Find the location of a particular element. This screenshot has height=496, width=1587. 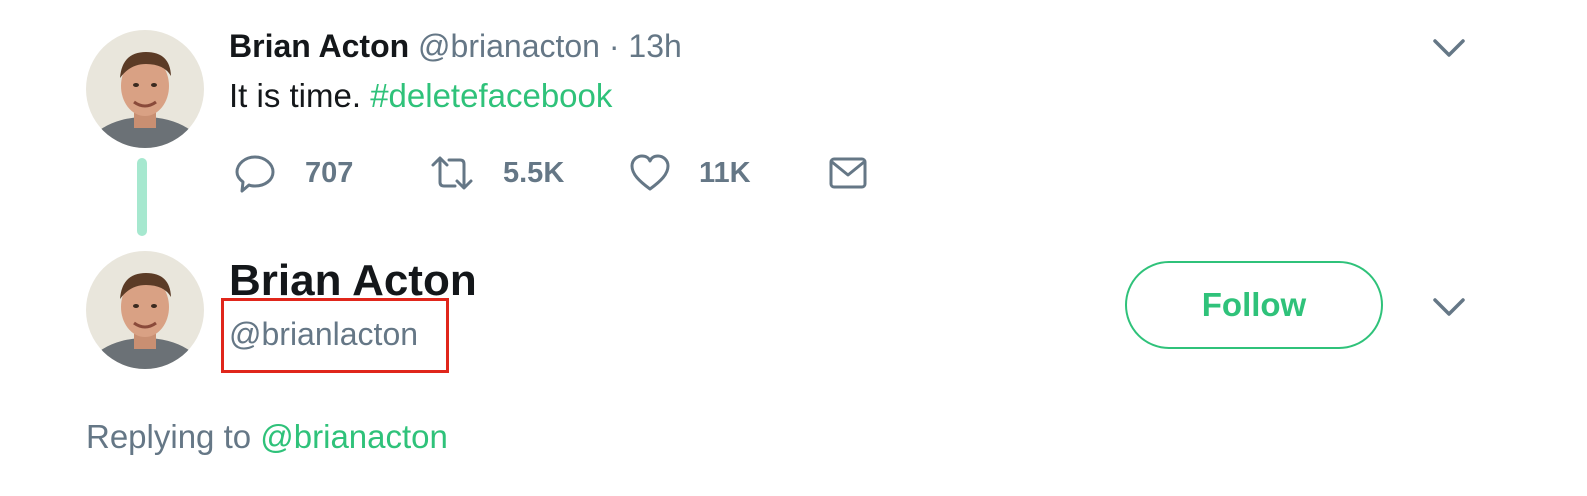

replying-to-context: Replying to @brianacton is located at coordinates (267, 437).